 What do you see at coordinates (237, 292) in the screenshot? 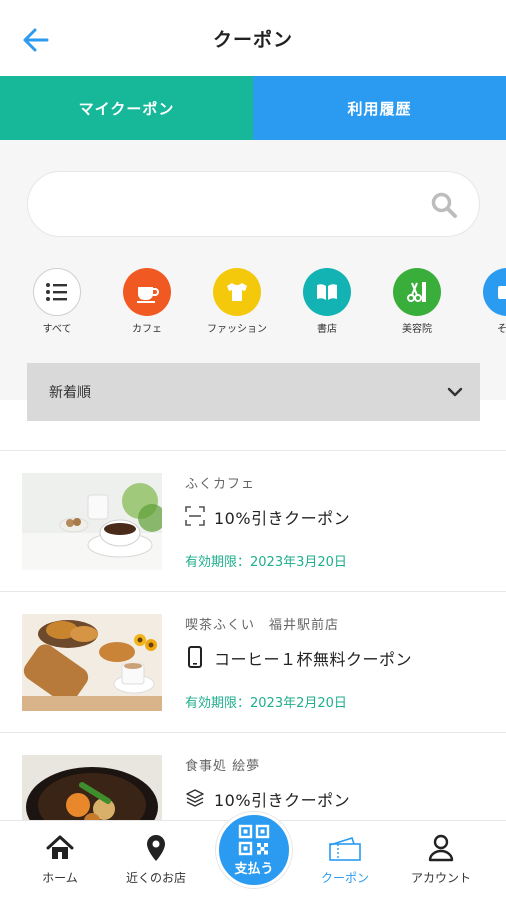
I see `tshirt-icon` at bounding box center [237, 292].